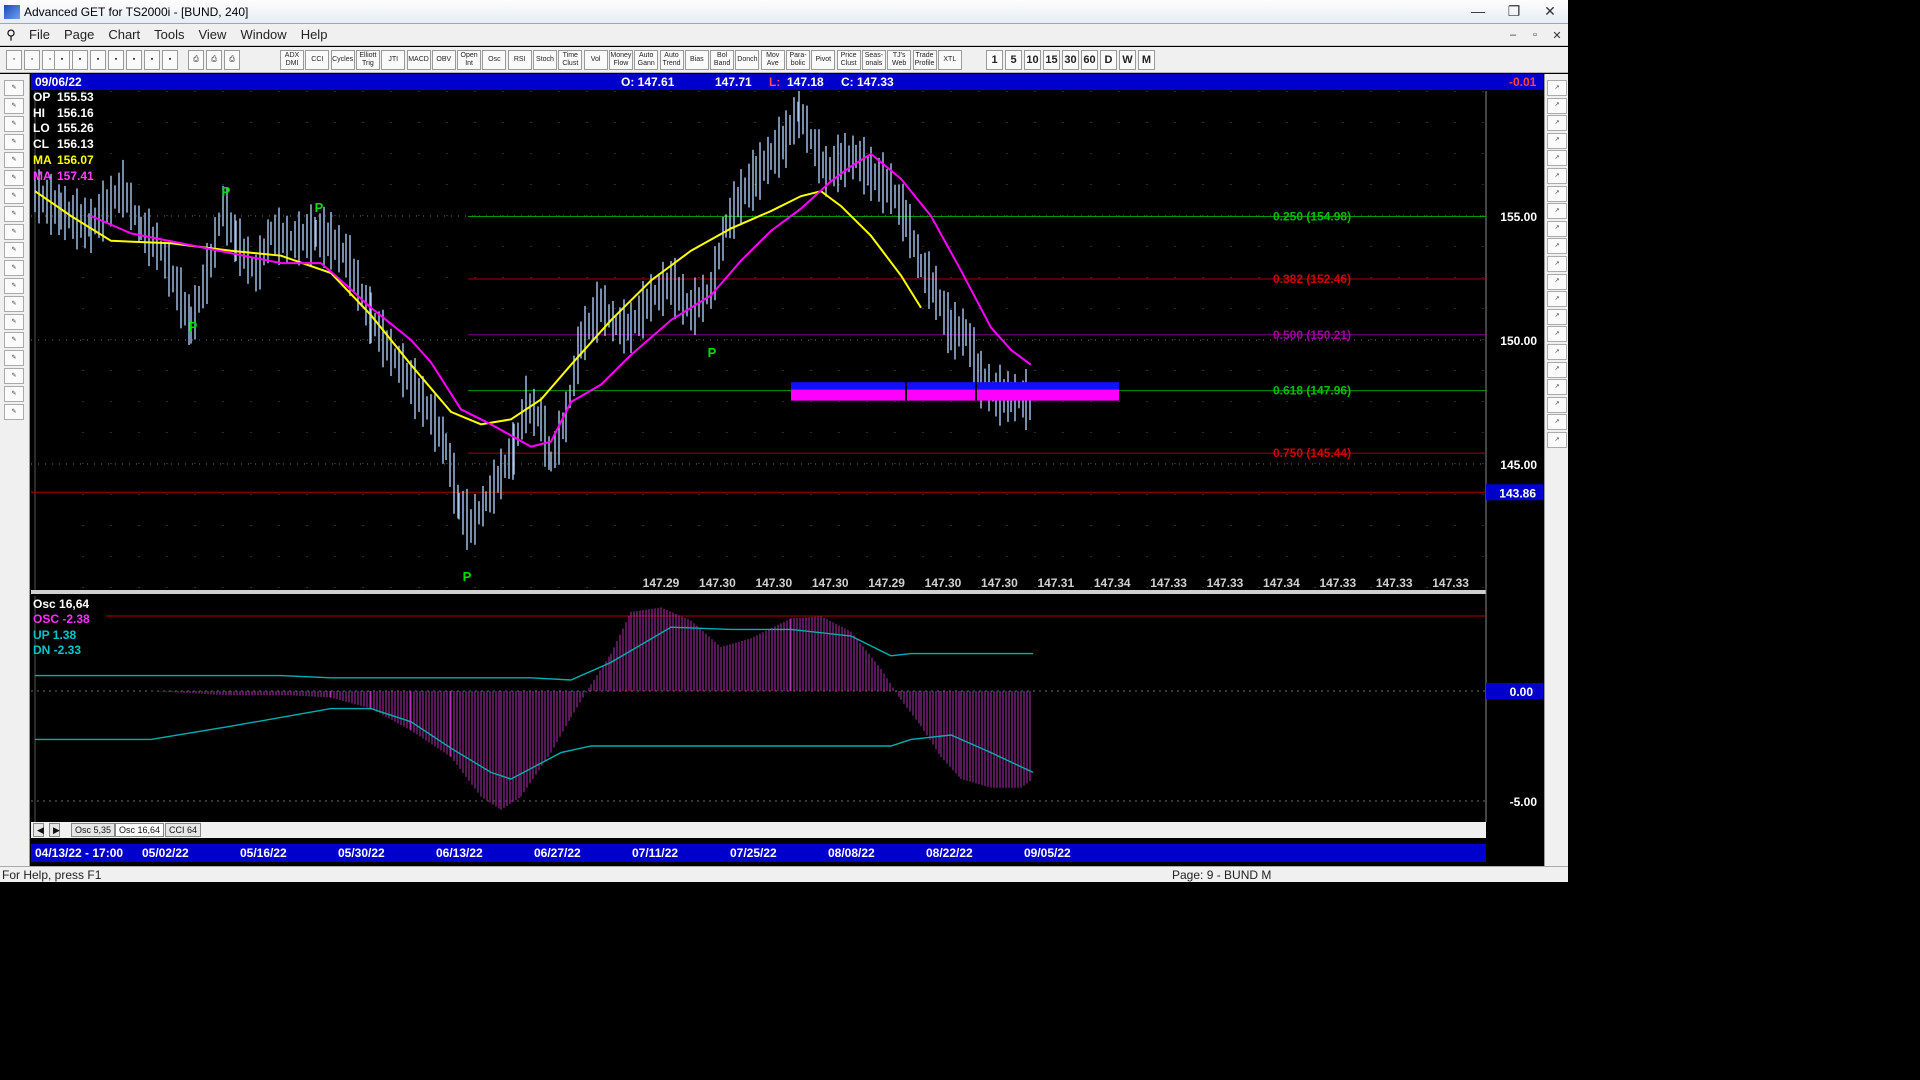  Describe the element at coordinates (469, 60) in the screenshot. I see `study-button-7: Open Int` at that location.